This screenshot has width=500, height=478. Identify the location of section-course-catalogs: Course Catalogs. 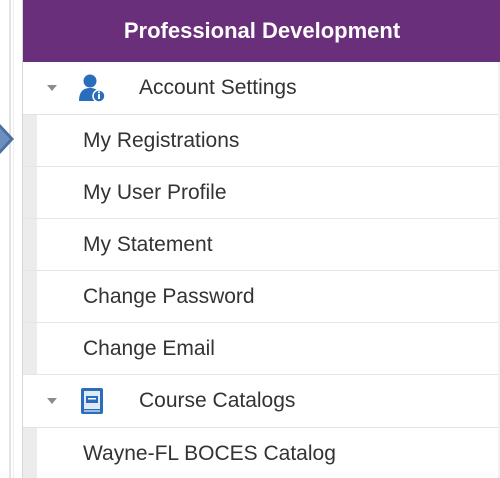
(261, 401).